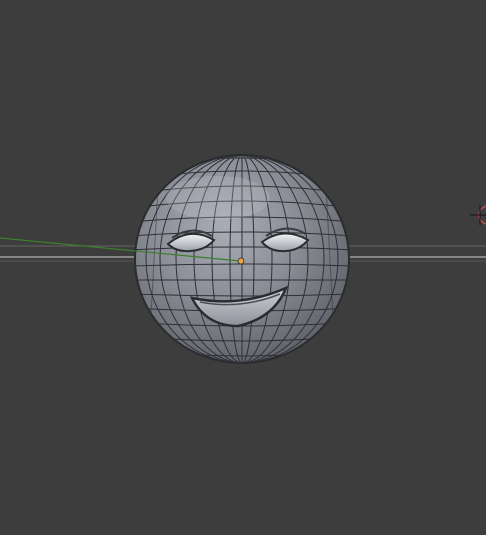 This screenshot has height=535, width=486. I want to click on object-origin-icon, so click(241, 261).